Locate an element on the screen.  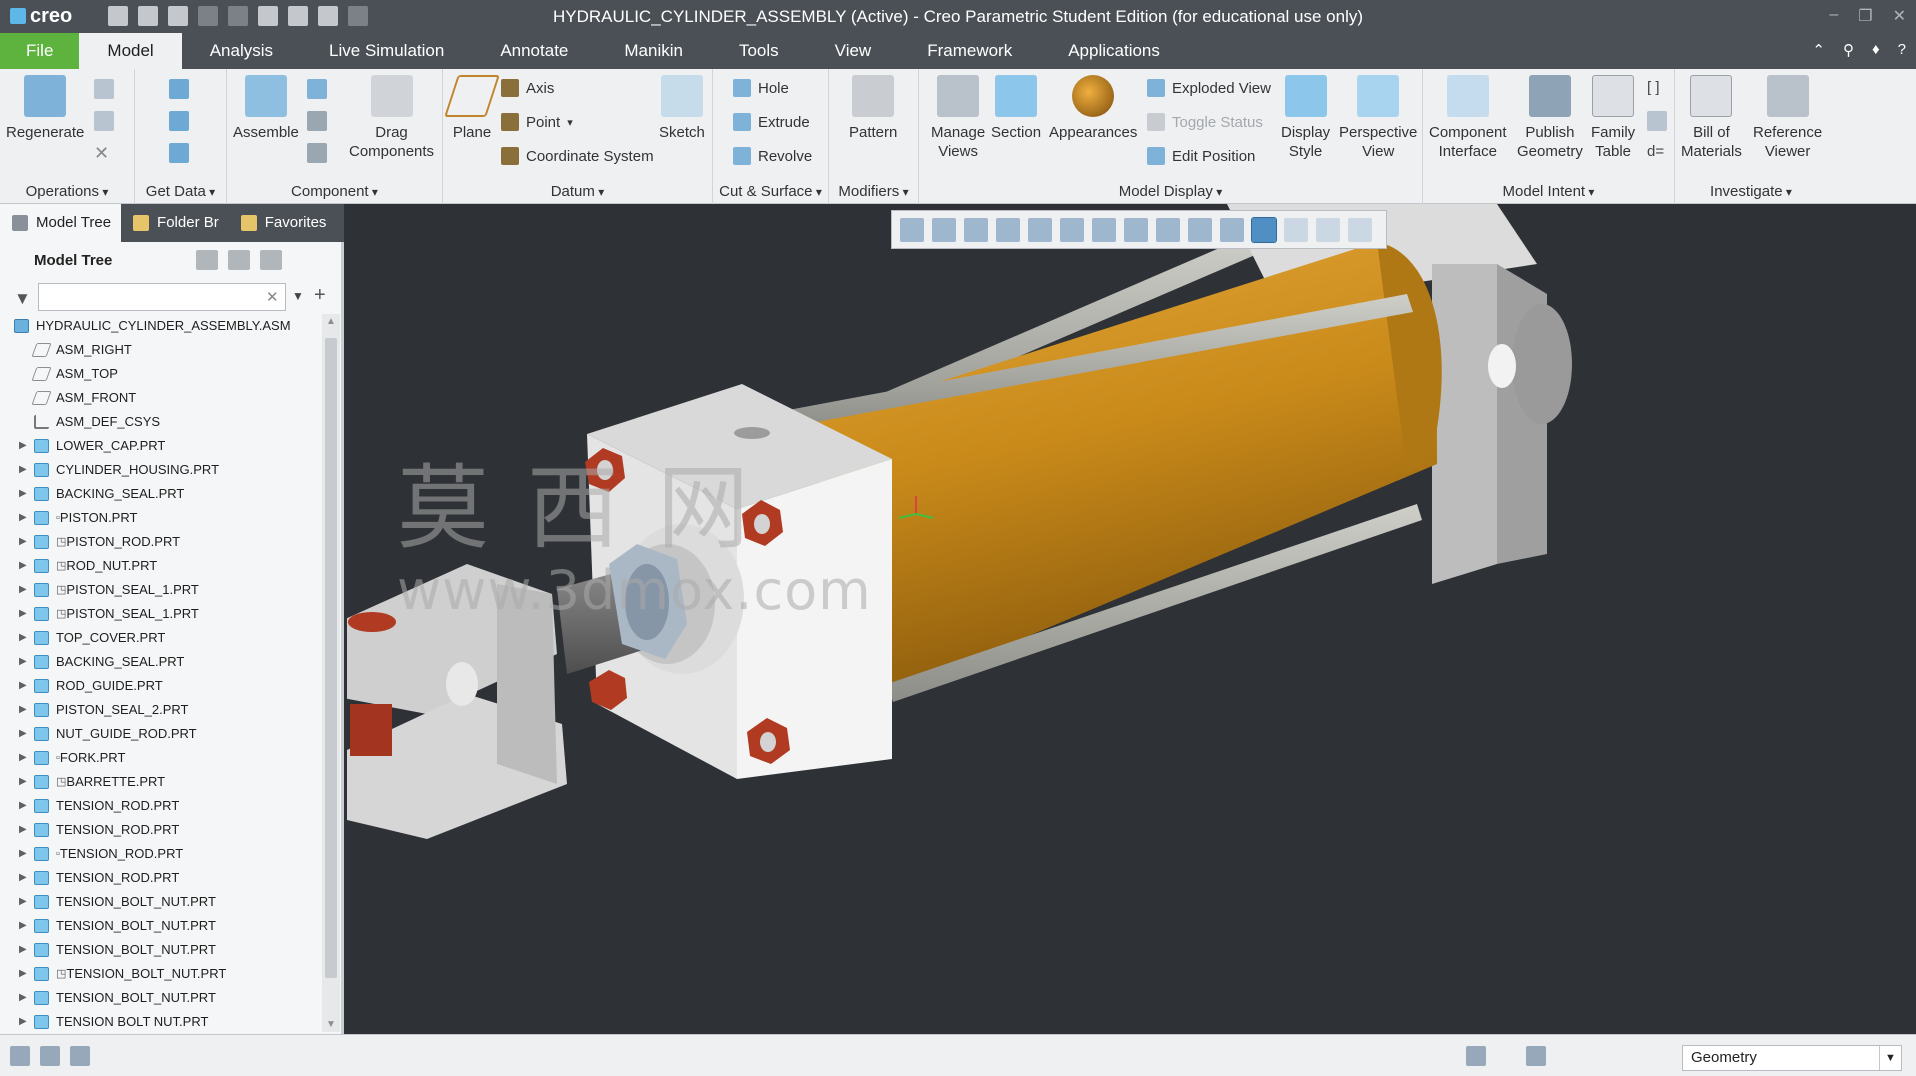
tree-node: ▶ CYLINDER_HOUSING.PRT is located at coordinates (161, 470).